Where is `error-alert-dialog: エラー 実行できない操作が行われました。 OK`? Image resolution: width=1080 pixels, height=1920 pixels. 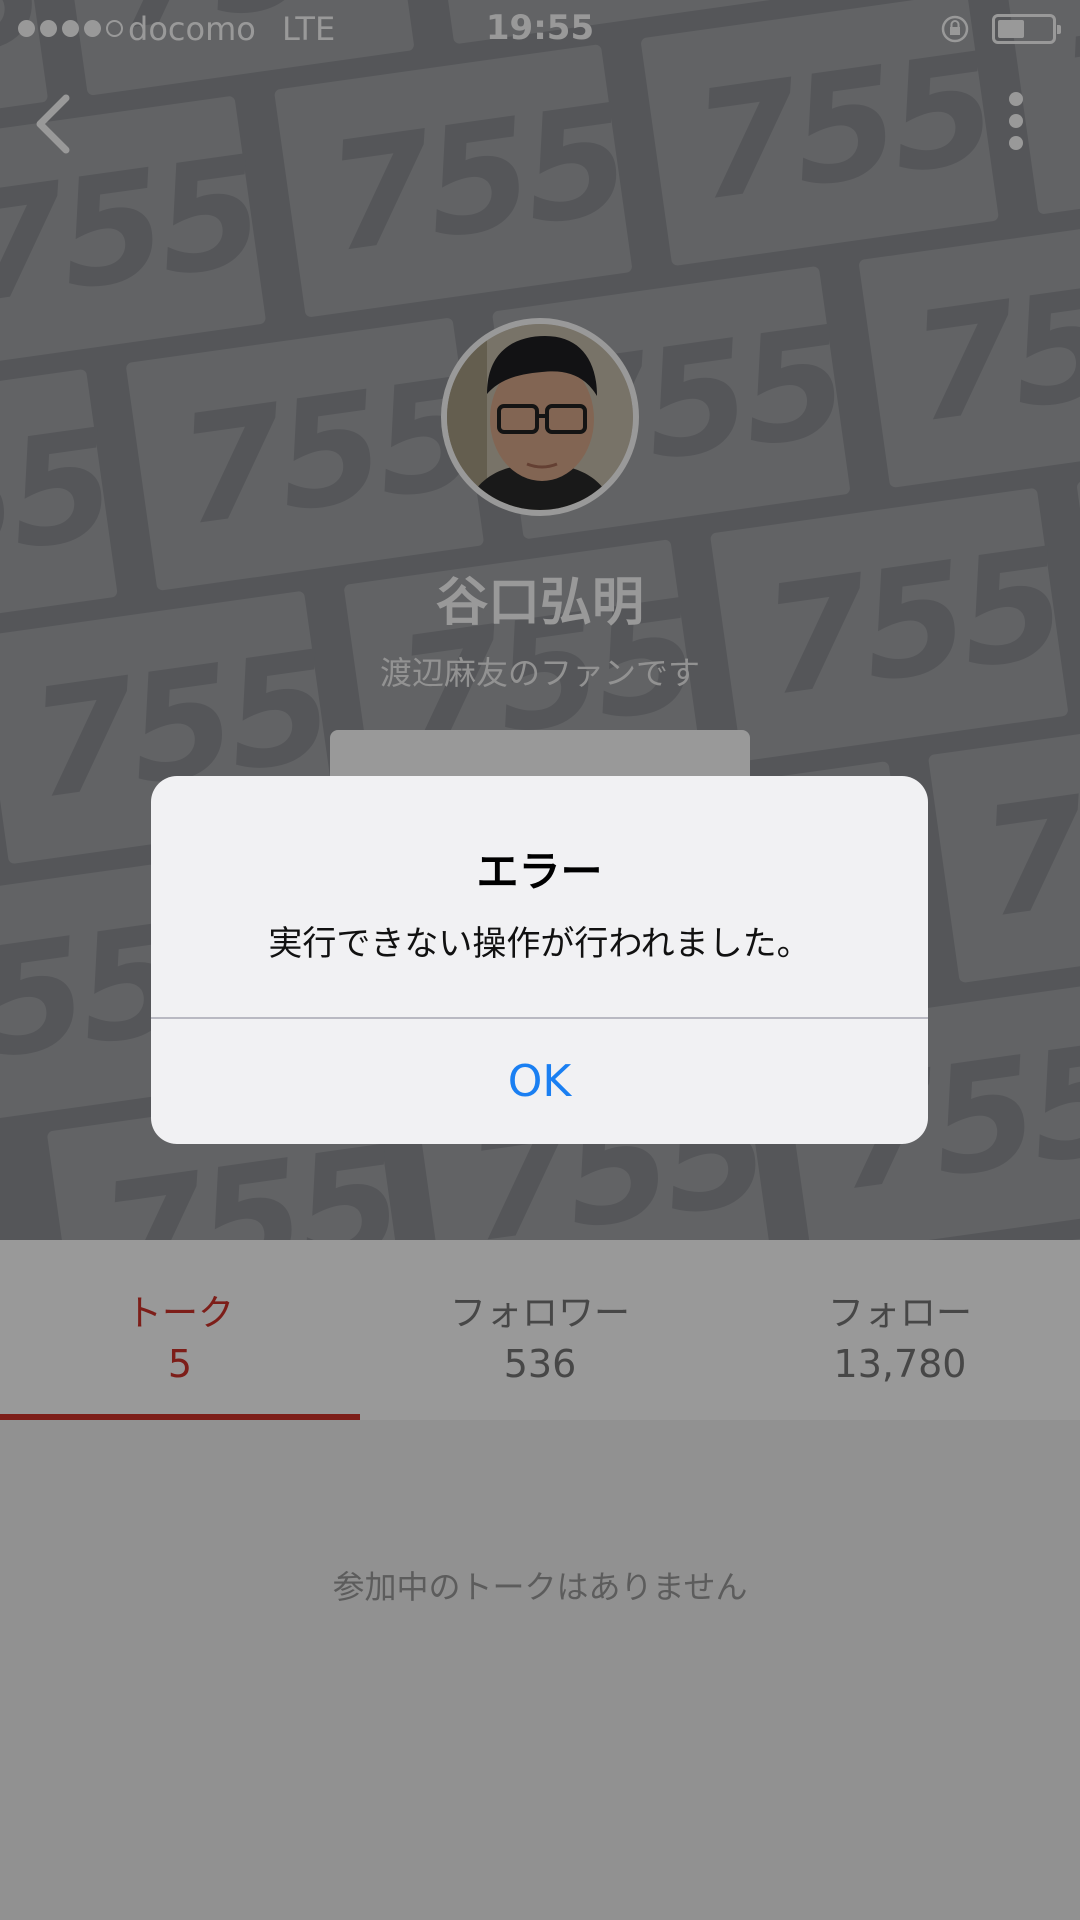 error-alert-dialog: エラー 実行できない操作が行われました。 OK is located at coordinates (539, 960).